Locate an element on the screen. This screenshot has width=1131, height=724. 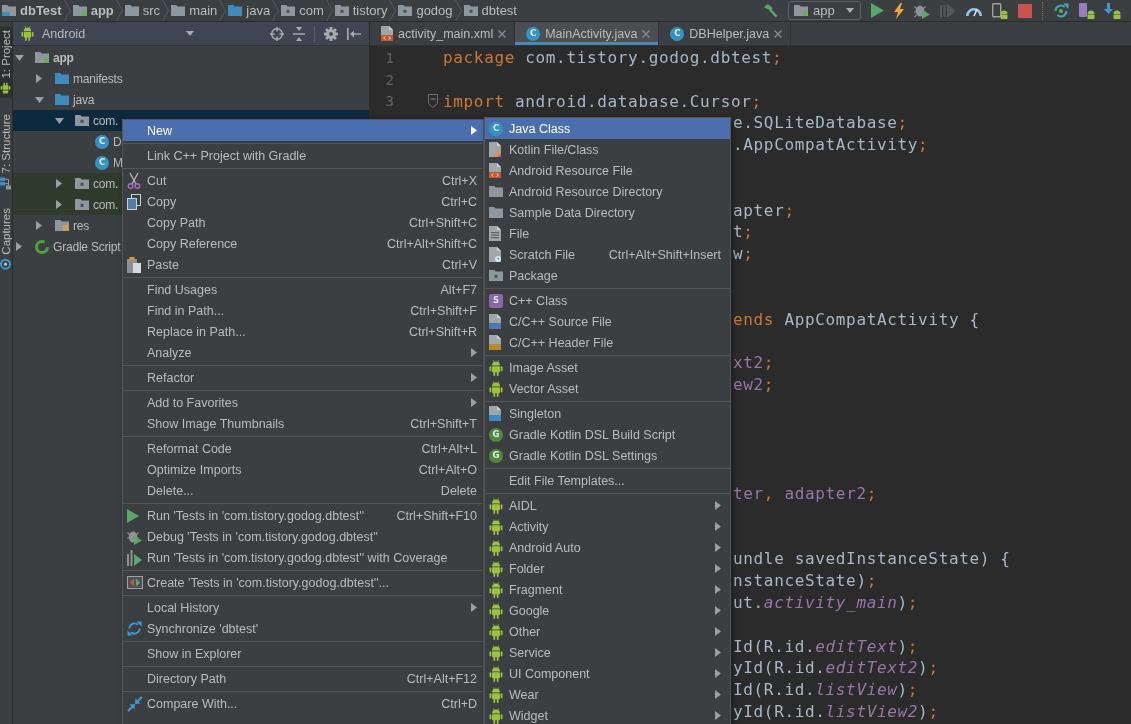
code-line: ew2; is located at coordinates (754, 384).